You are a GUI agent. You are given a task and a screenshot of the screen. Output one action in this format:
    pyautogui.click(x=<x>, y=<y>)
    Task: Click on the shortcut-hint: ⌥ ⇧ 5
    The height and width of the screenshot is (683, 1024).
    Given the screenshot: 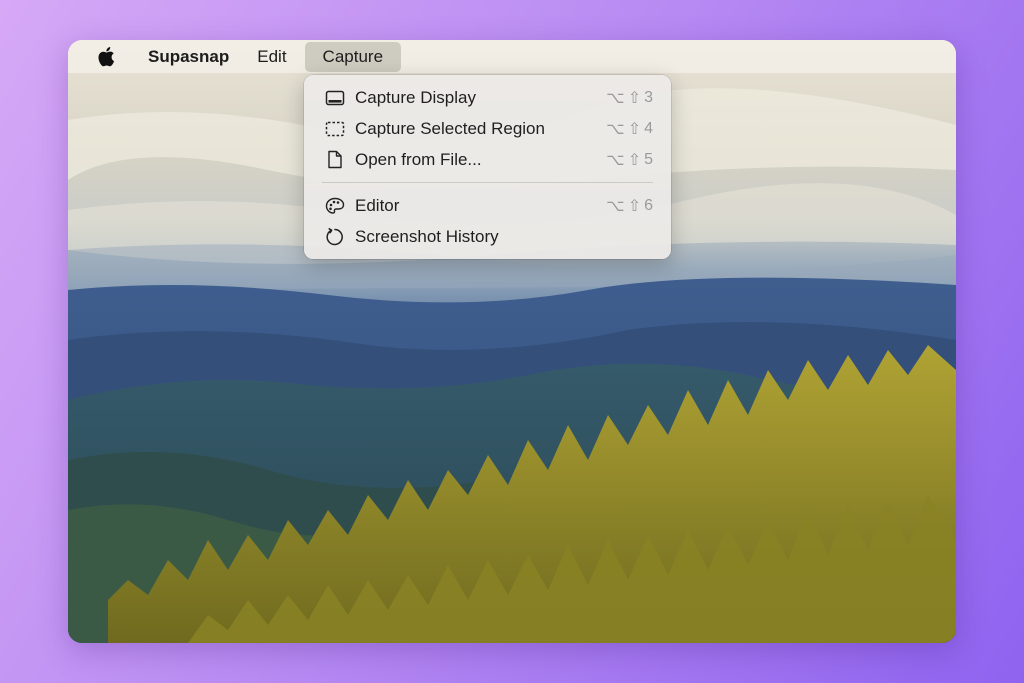 What is the action you would take?
    pyautogui.click(x=629, y=160)
    